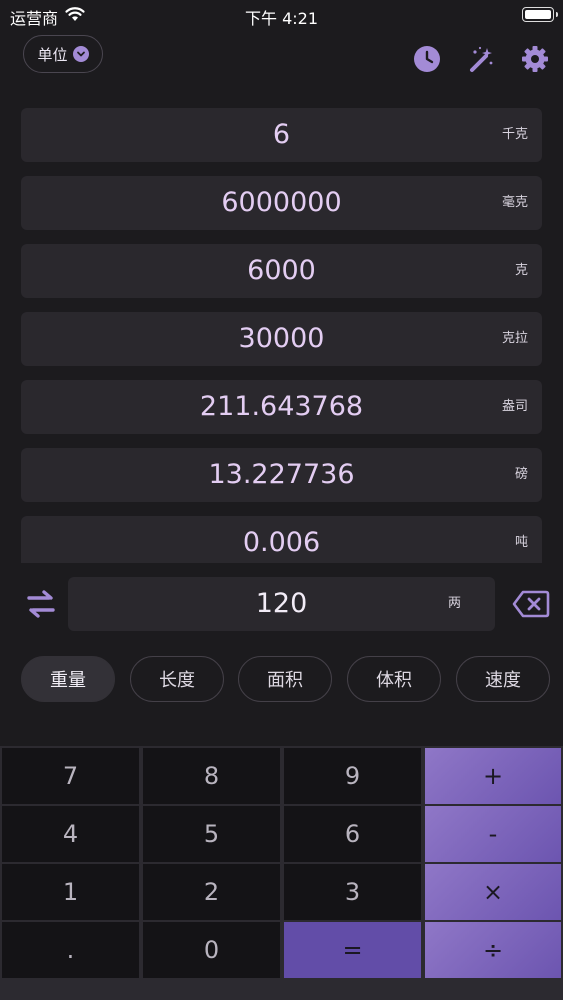  Describe the element at coordinates (427, 59) in the screenshot. I see `history-icon` at that location.